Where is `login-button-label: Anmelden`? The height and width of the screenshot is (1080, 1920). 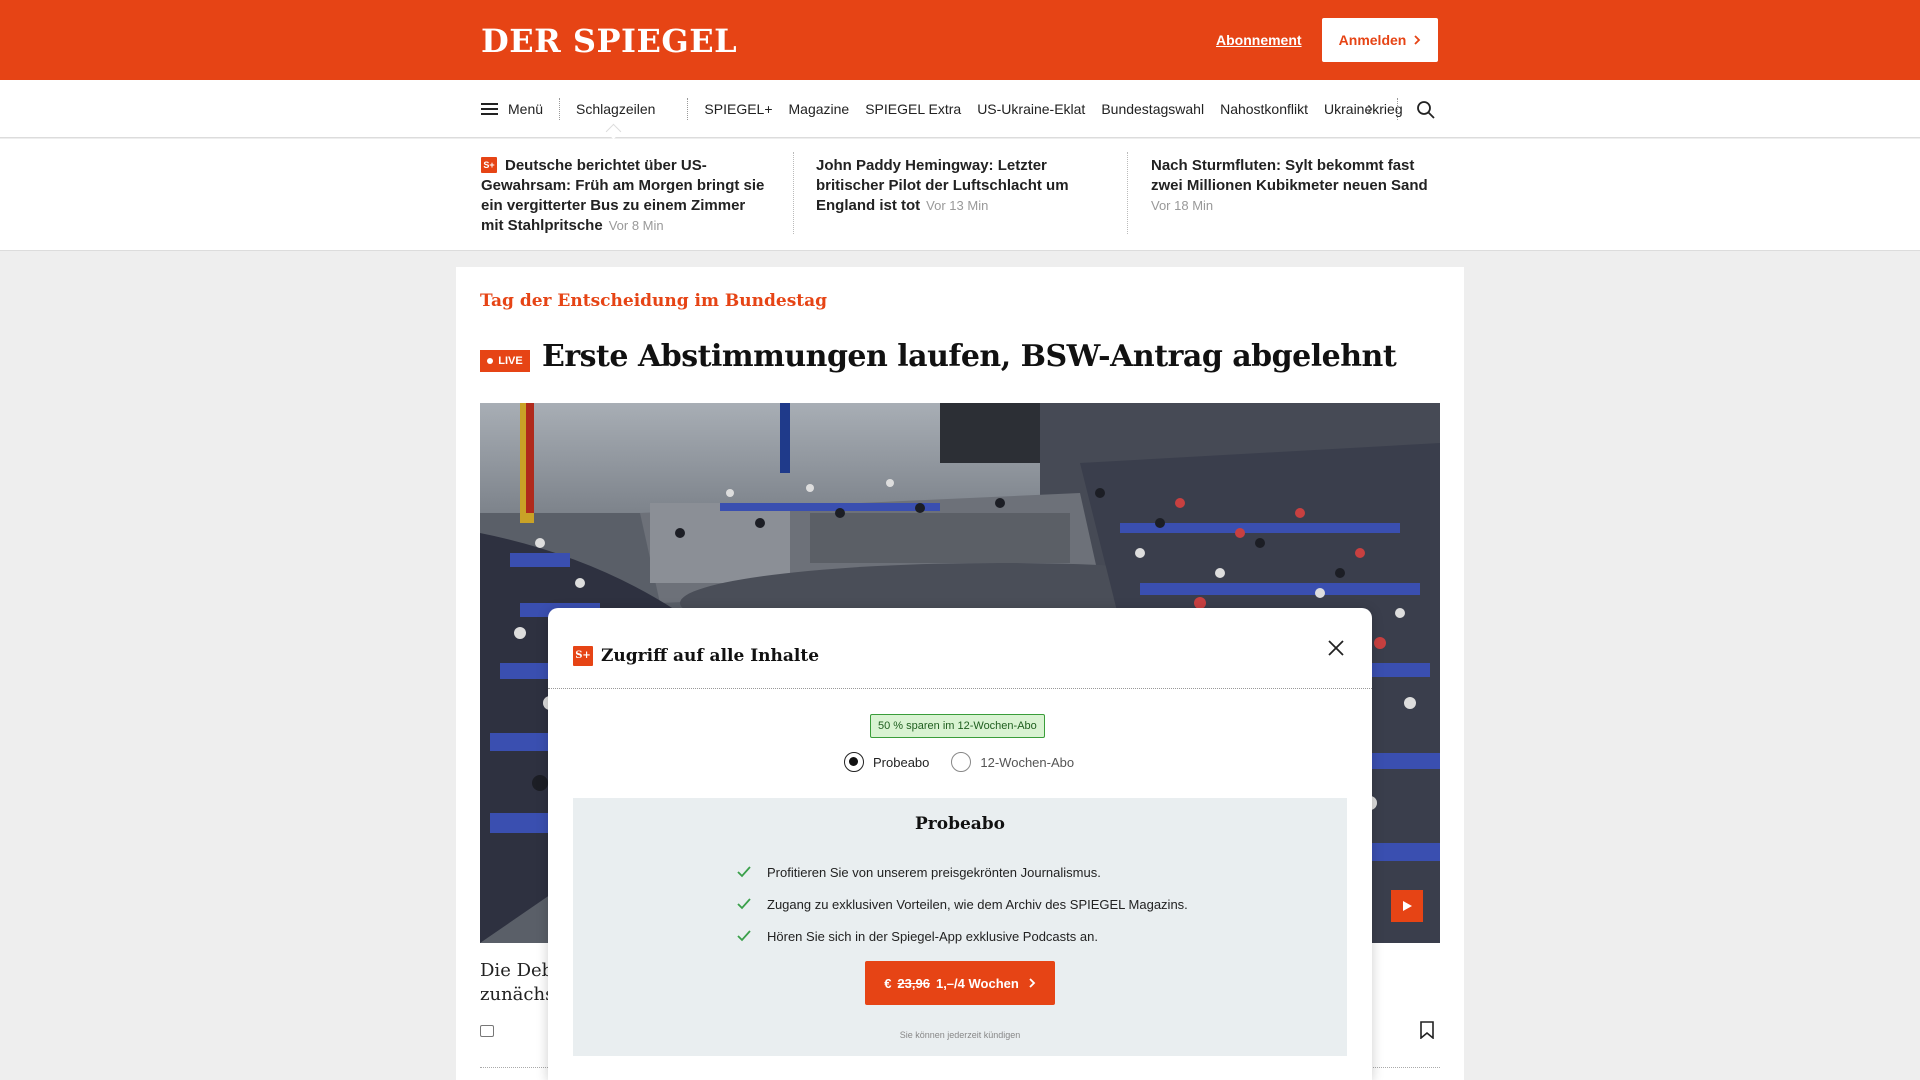
login-button-label: Anmelden is located at coordinates (1372, 40).